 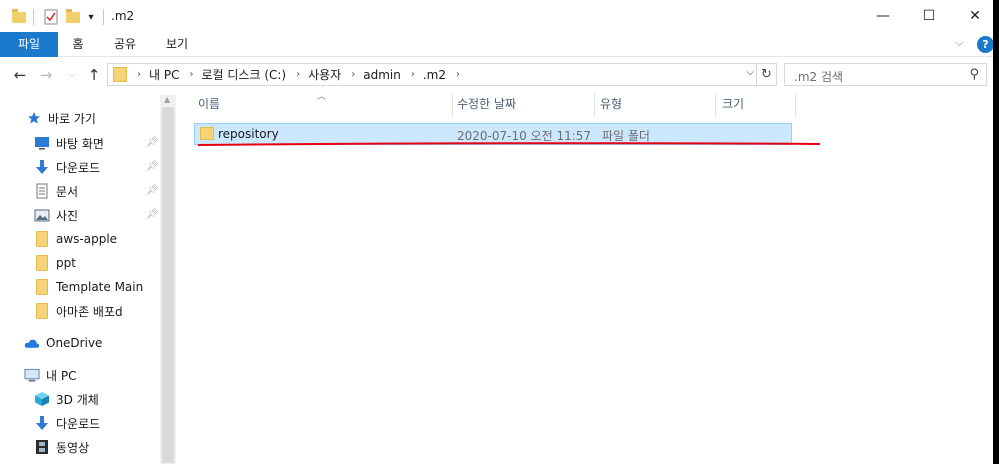 I want to click on sidebar-item-label: 내 PC, so click(x=61, y=375).